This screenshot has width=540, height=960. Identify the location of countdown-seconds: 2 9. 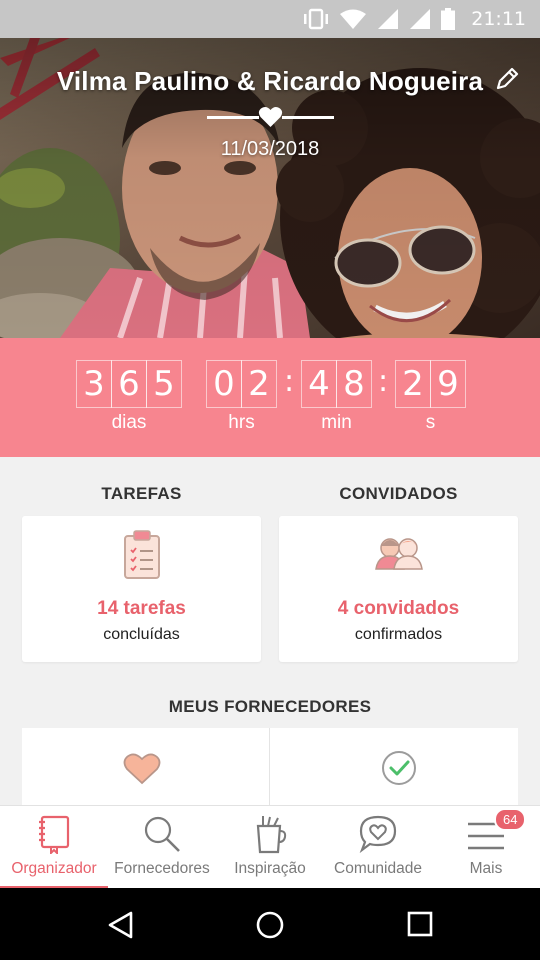
(430, 384).